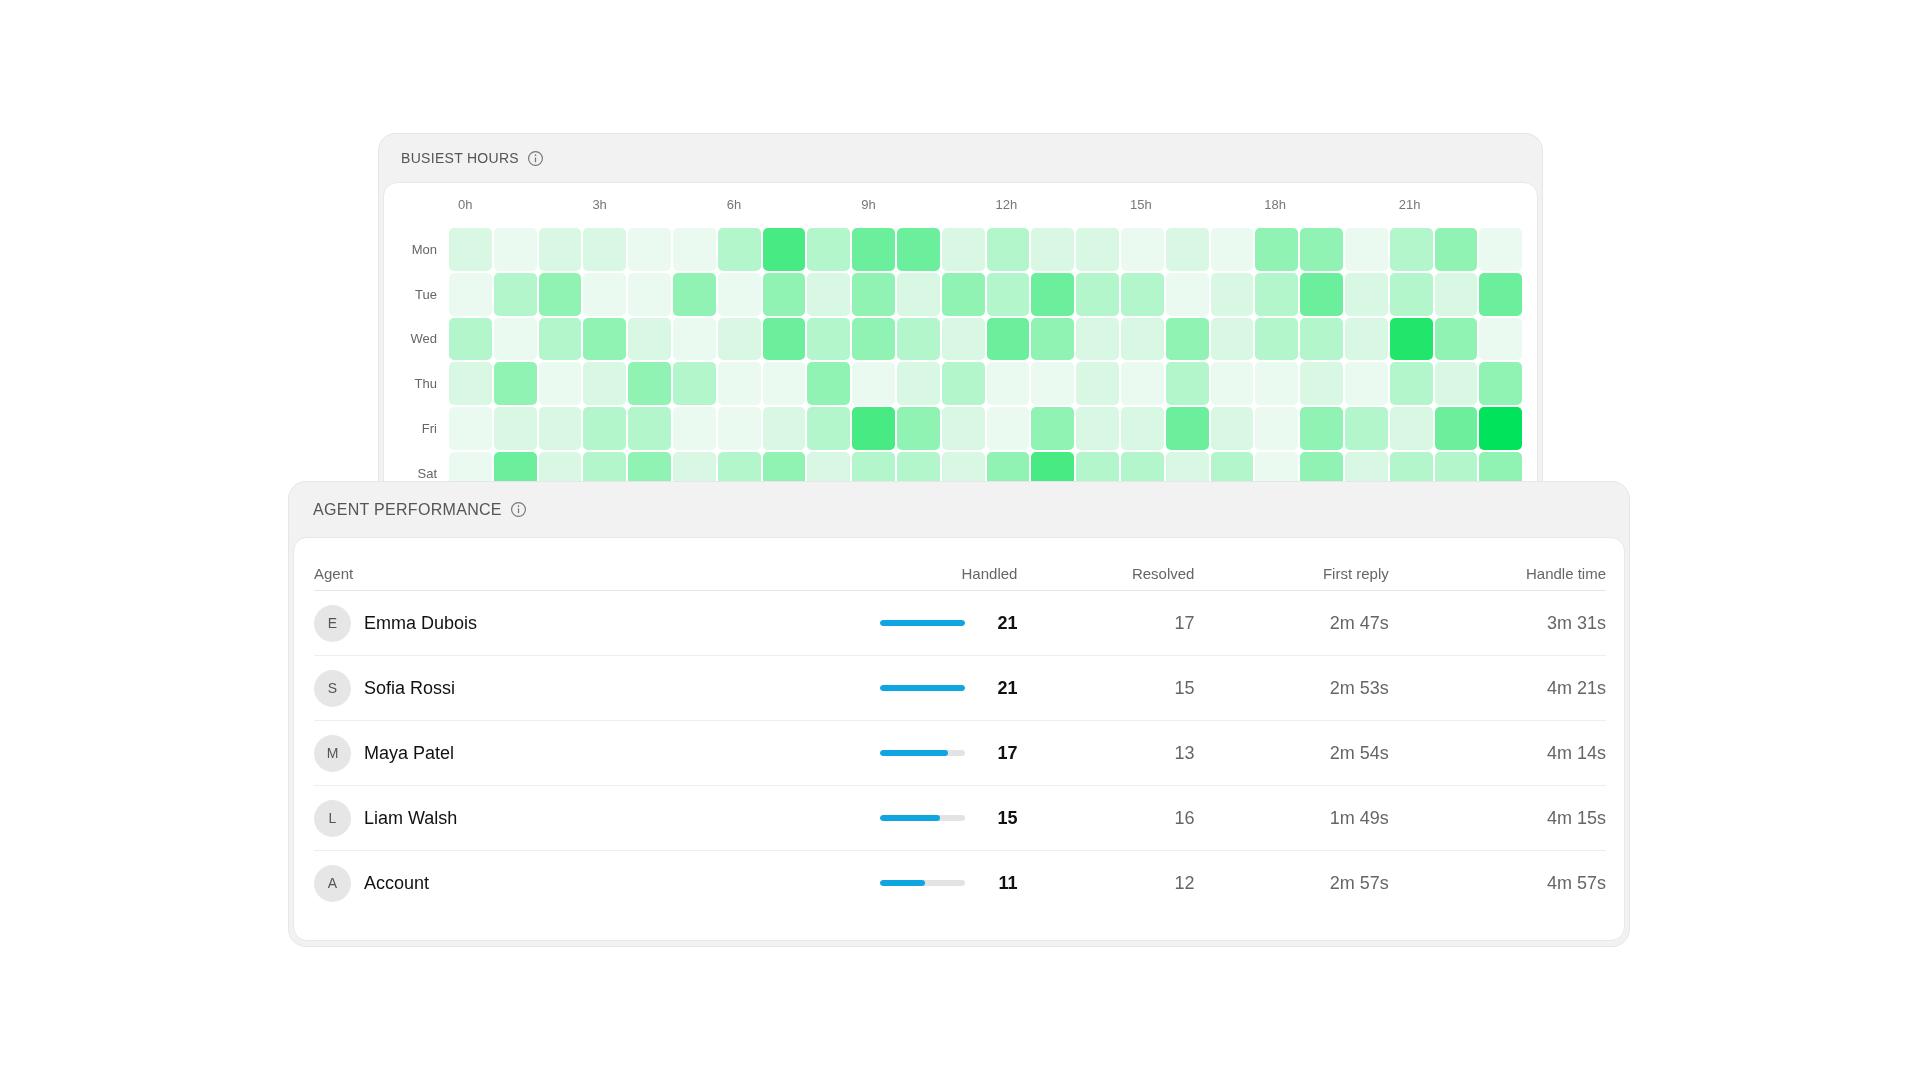 The image size is (1920, 1080). I want to click on agent-name: Emma Dubois, so click(421, 623).